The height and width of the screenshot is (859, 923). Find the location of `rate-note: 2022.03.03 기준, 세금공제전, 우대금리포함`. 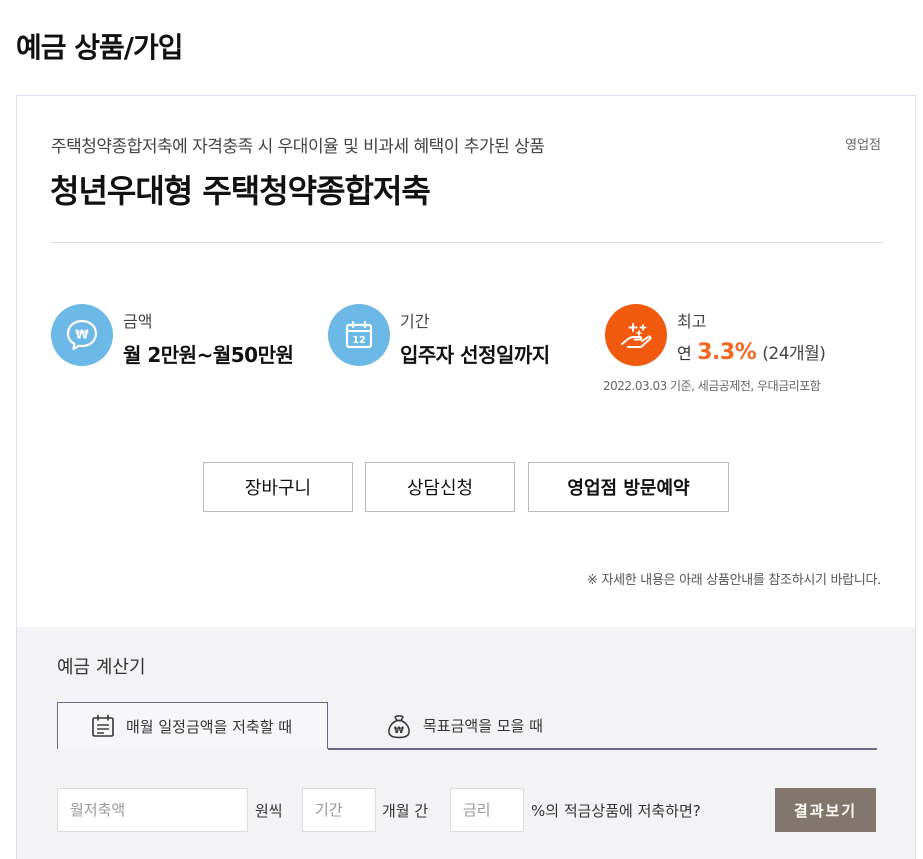

rate-note: 2022.03.03 기준, 세금공제전, 우대금리포함 is located at coordinates (712, 386).